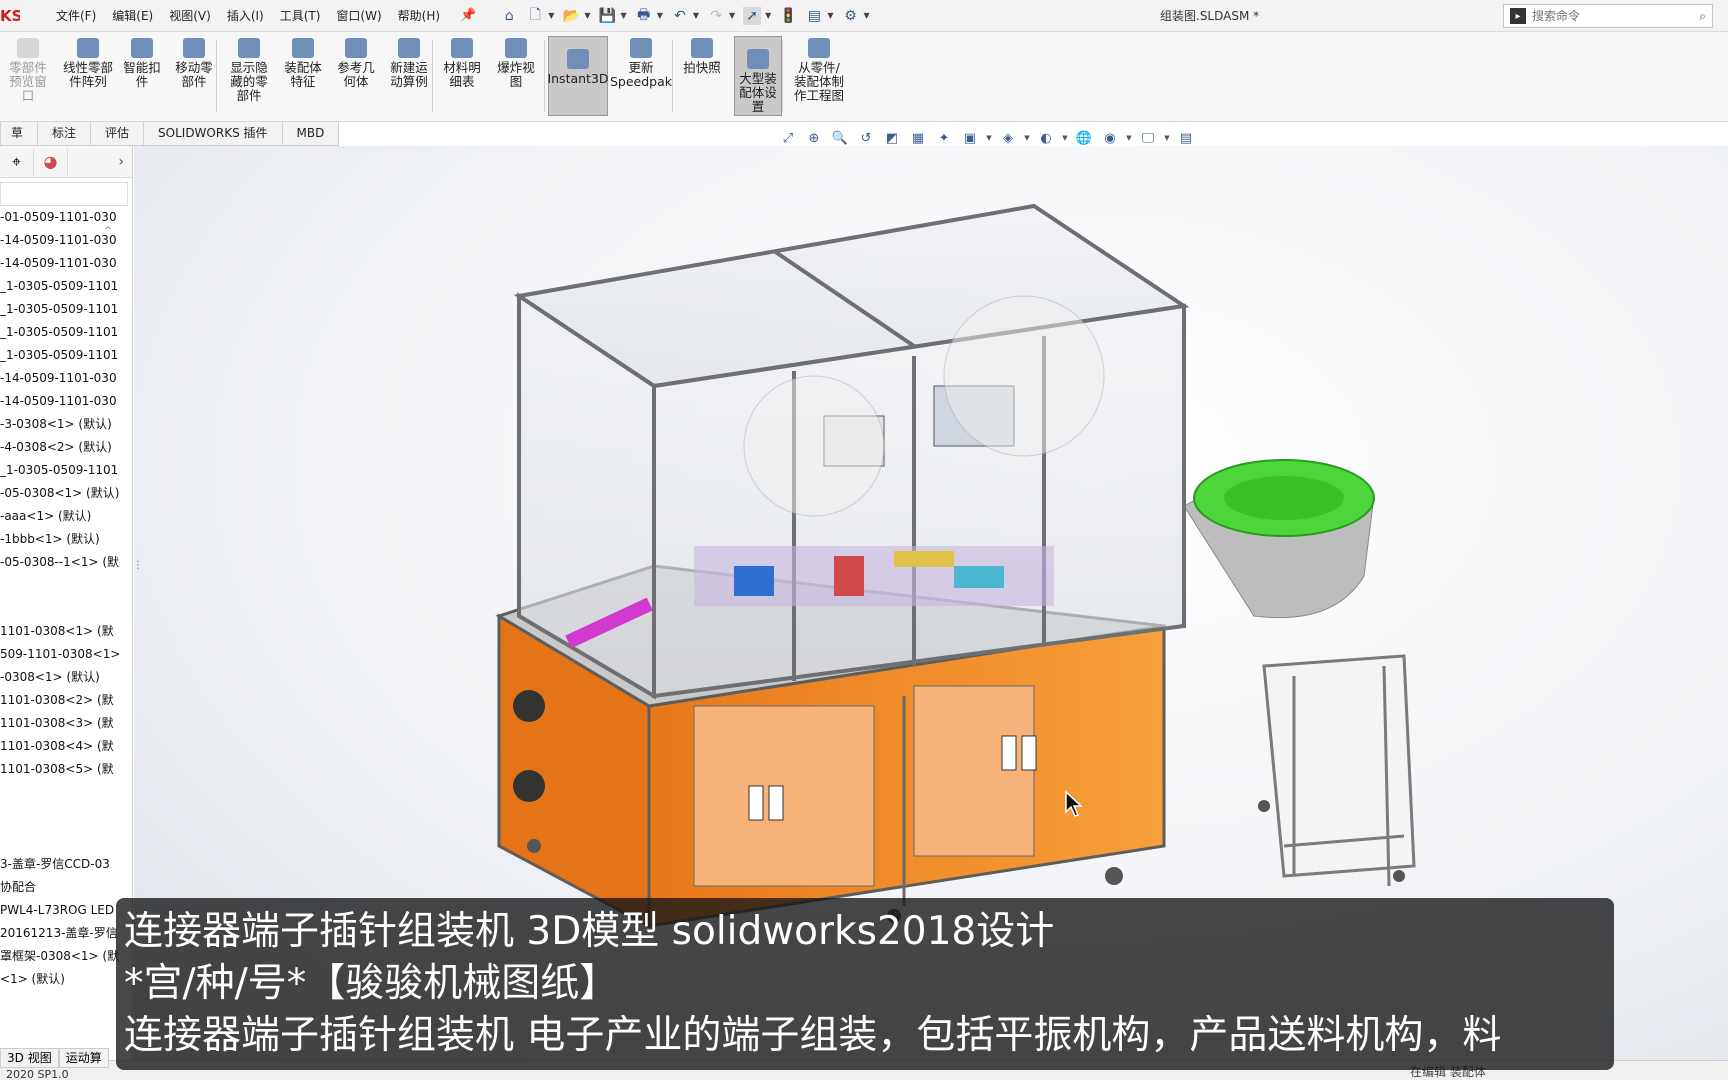 This screenshot has height=1081, width=1728. What do you see at coordinates (66, 887) in the screenshot?
I see `tree-item: 协配合` at bounding box center [66, 887].